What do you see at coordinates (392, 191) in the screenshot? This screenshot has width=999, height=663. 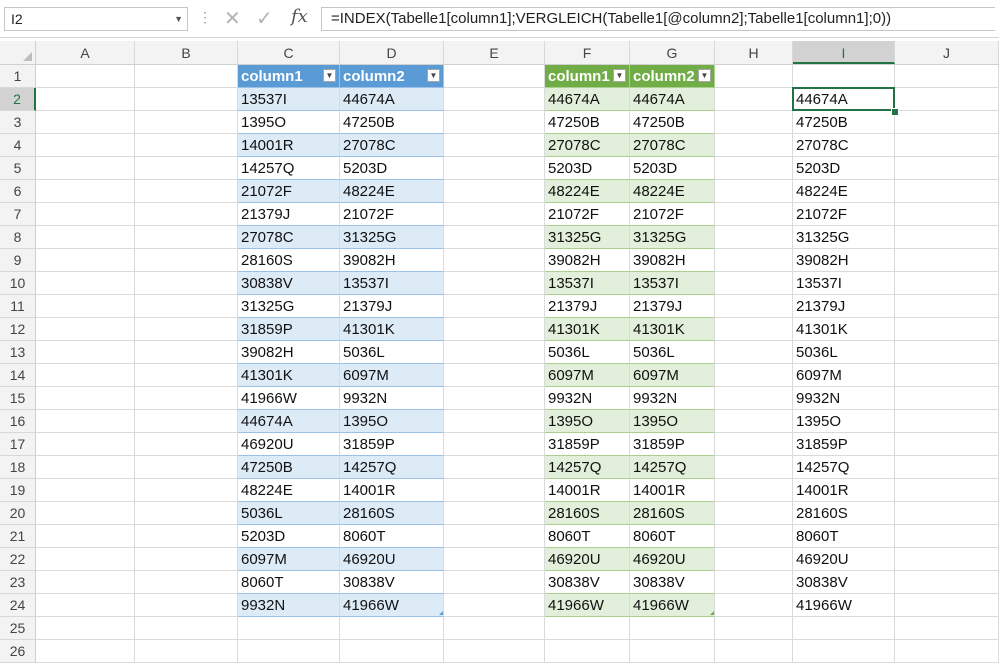 I see `table1-cell: 48224E` at bounding box center [392, 191].